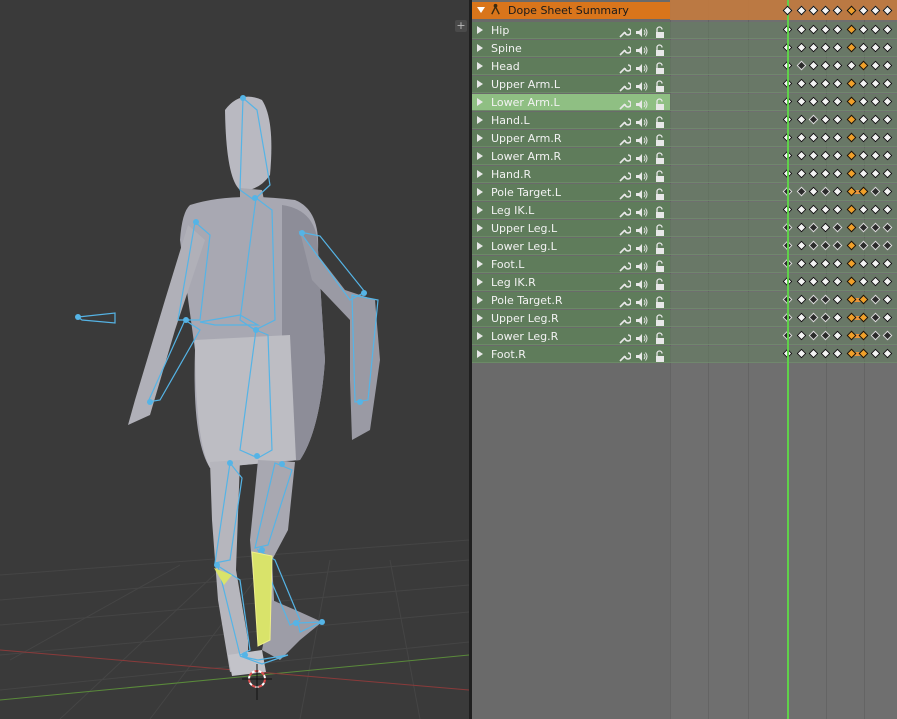 The image size is (897, 719). Describe the element at coordinates (571, 84) in the screenshot. I see `channel-row: Upper Arm.L` at that location.